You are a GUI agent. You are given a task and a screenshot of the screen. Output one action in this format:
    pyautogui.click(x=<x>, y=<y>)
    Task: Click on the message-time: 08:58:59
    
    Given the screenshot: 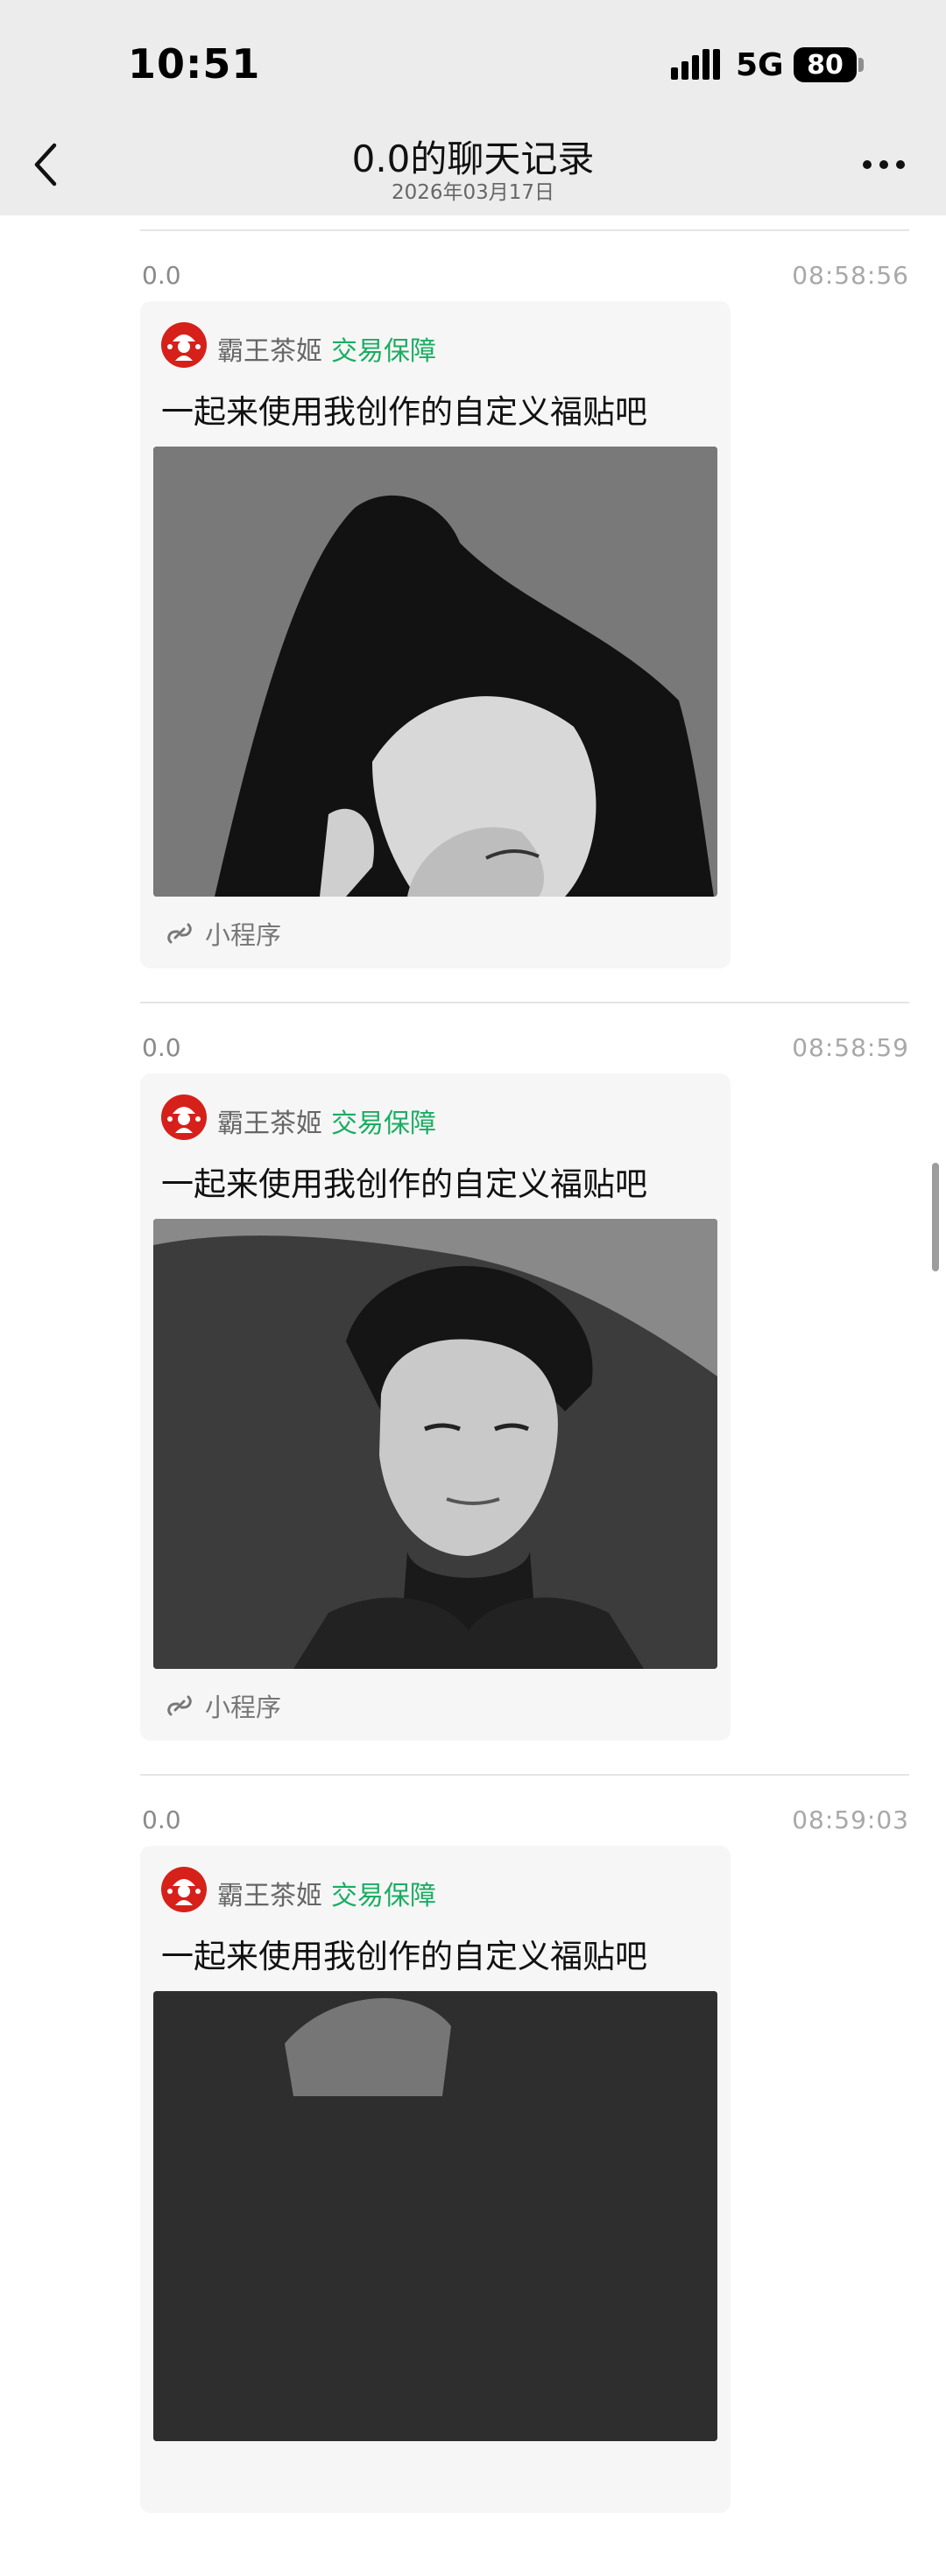 What is the action you would take?
    pyautogui.click(x=850, y=1047)
    